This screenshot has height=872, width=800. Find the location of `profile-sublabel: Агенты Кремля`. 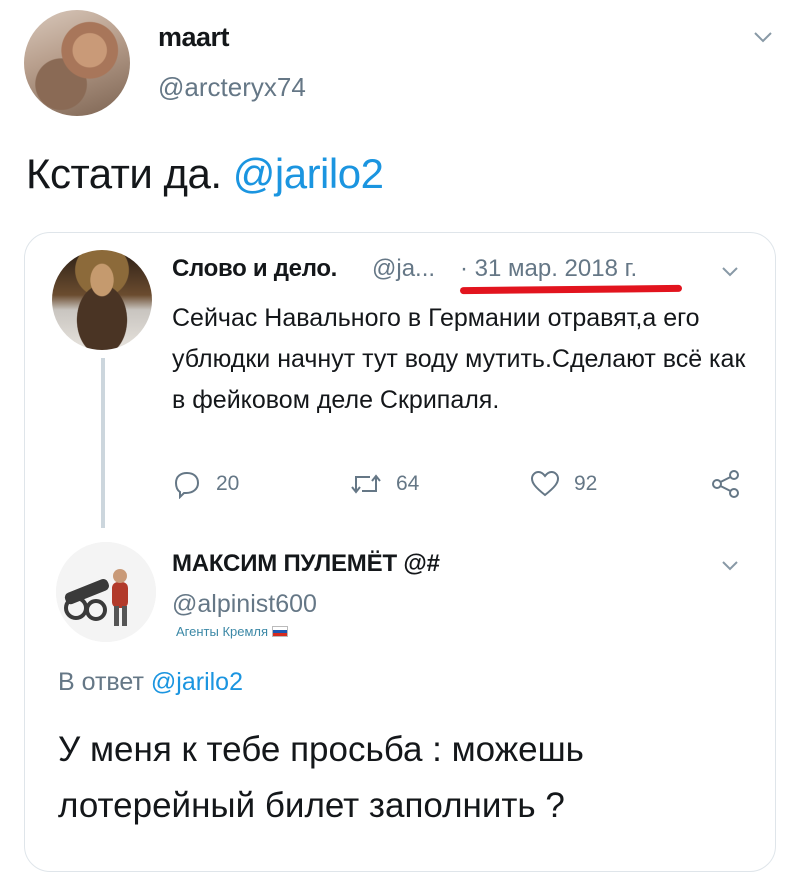

profile-sublabel: Агенты Кремля is located at coordinates (232, 631).